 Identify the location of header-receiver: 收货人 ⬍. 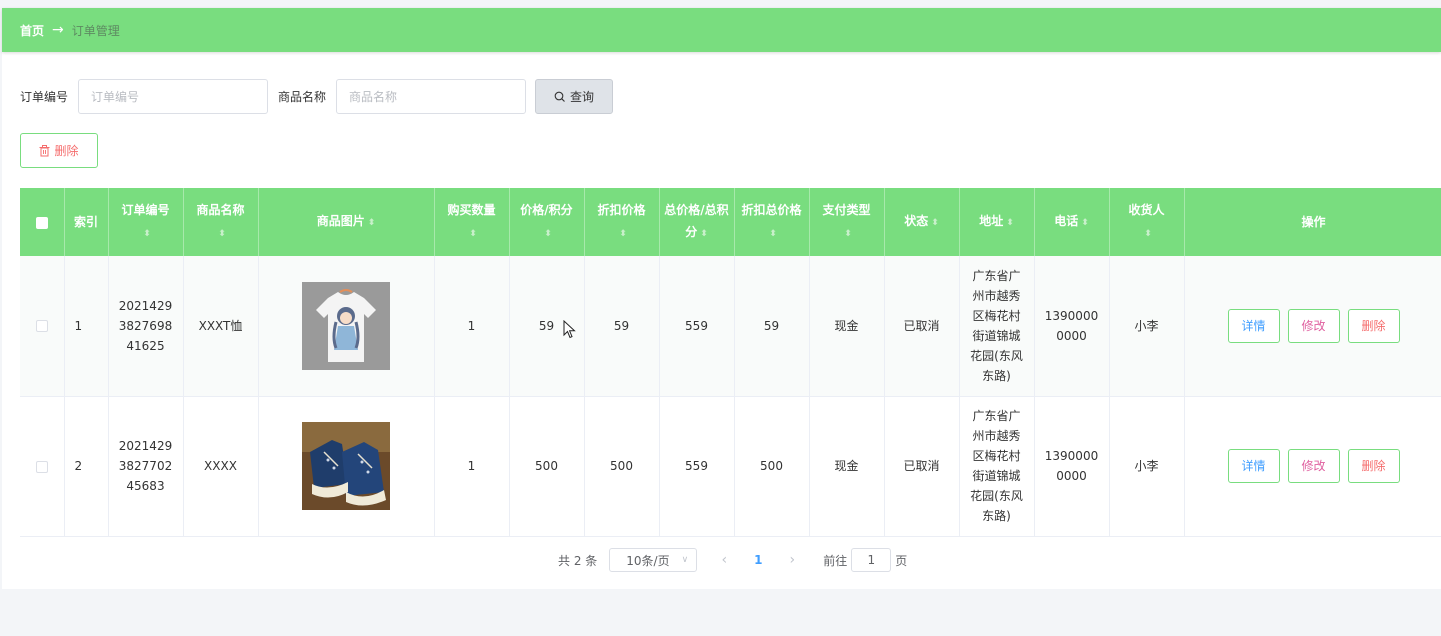
(1147, 222).